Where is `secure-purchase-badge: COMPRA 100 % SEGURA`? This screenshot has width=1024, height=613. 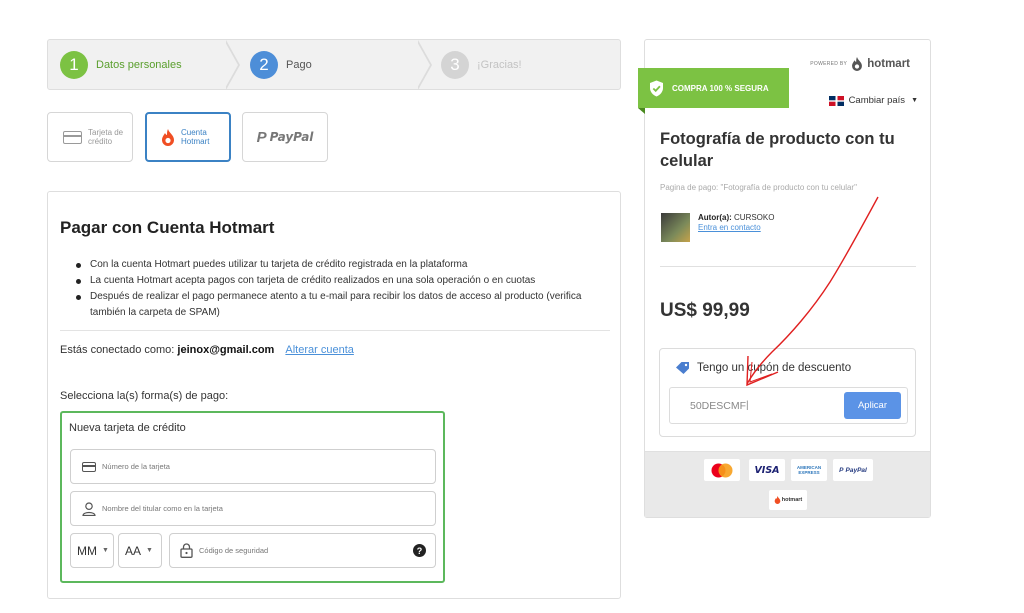 secure-purchase-badge: COMPRA 100 % SEGURA is located at coordinates (713, 88).